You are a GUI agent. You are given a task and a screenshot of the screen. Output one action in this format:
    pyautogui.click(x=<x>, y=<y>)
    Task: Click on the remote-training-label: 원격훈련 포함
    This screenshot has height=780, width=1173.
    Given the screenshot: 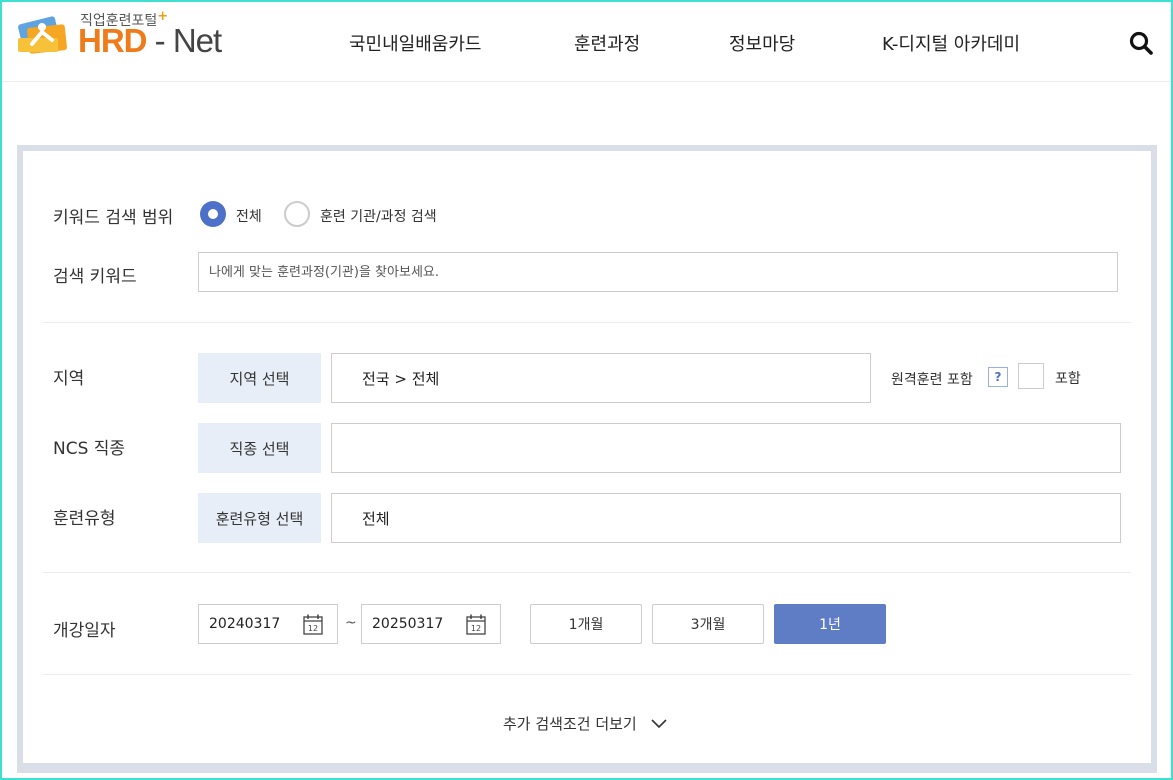 What is the action you would take?
    pyautogui.click(x=932, y=380)
    